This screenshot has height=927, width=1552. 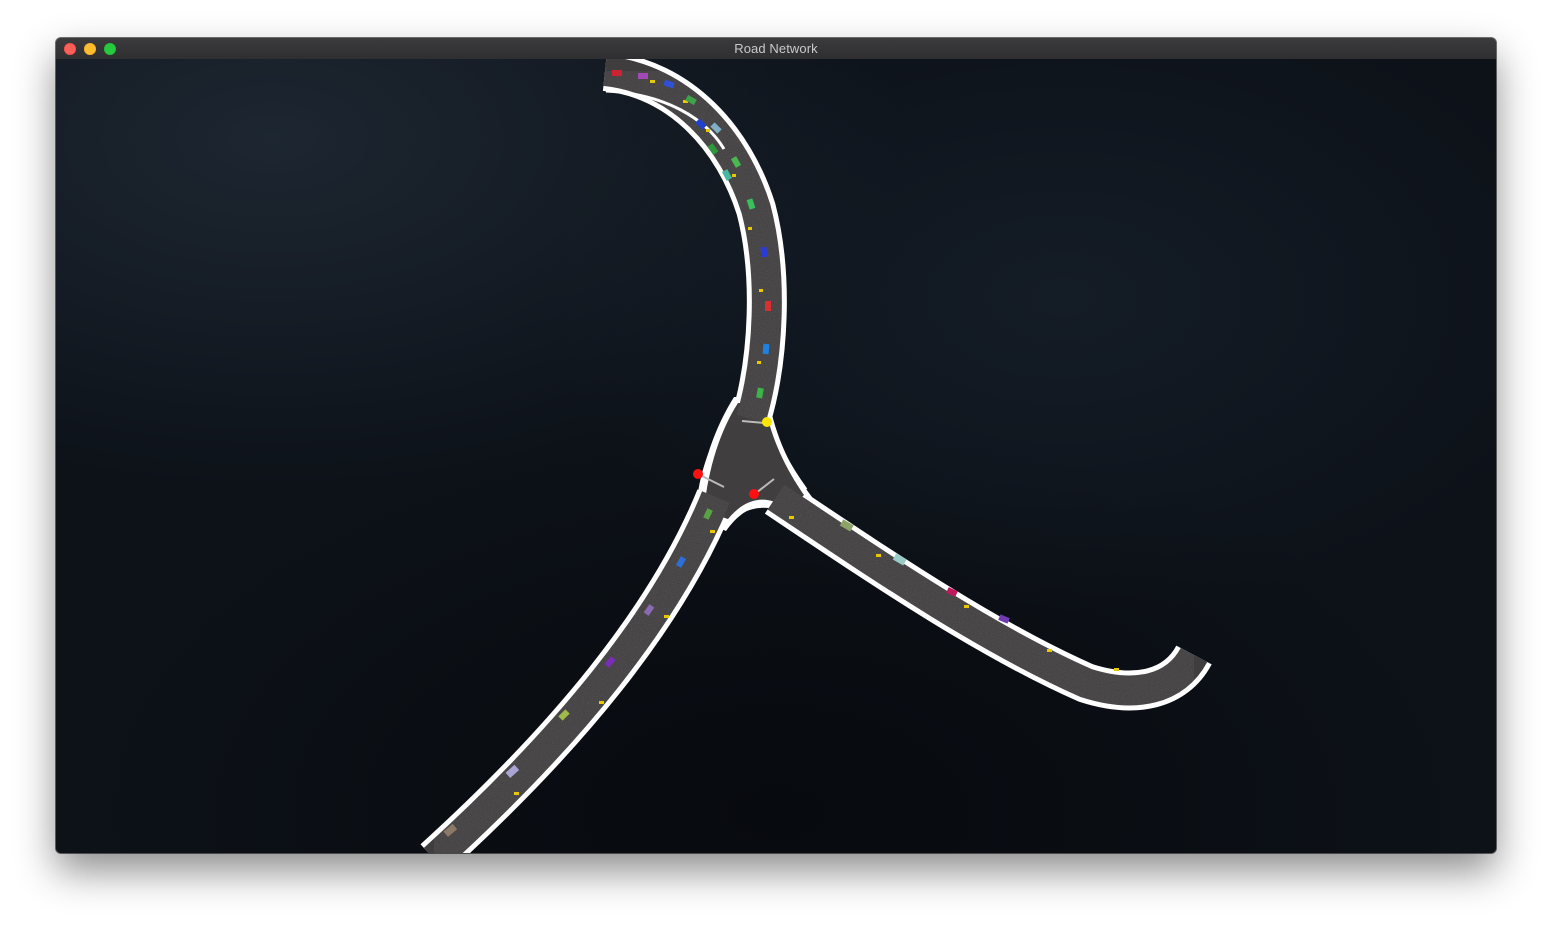 What do you see at coordinates (767, 422) in the screenshot?
I see `traffic-signal-yellow` at bounding box center [767, 422].